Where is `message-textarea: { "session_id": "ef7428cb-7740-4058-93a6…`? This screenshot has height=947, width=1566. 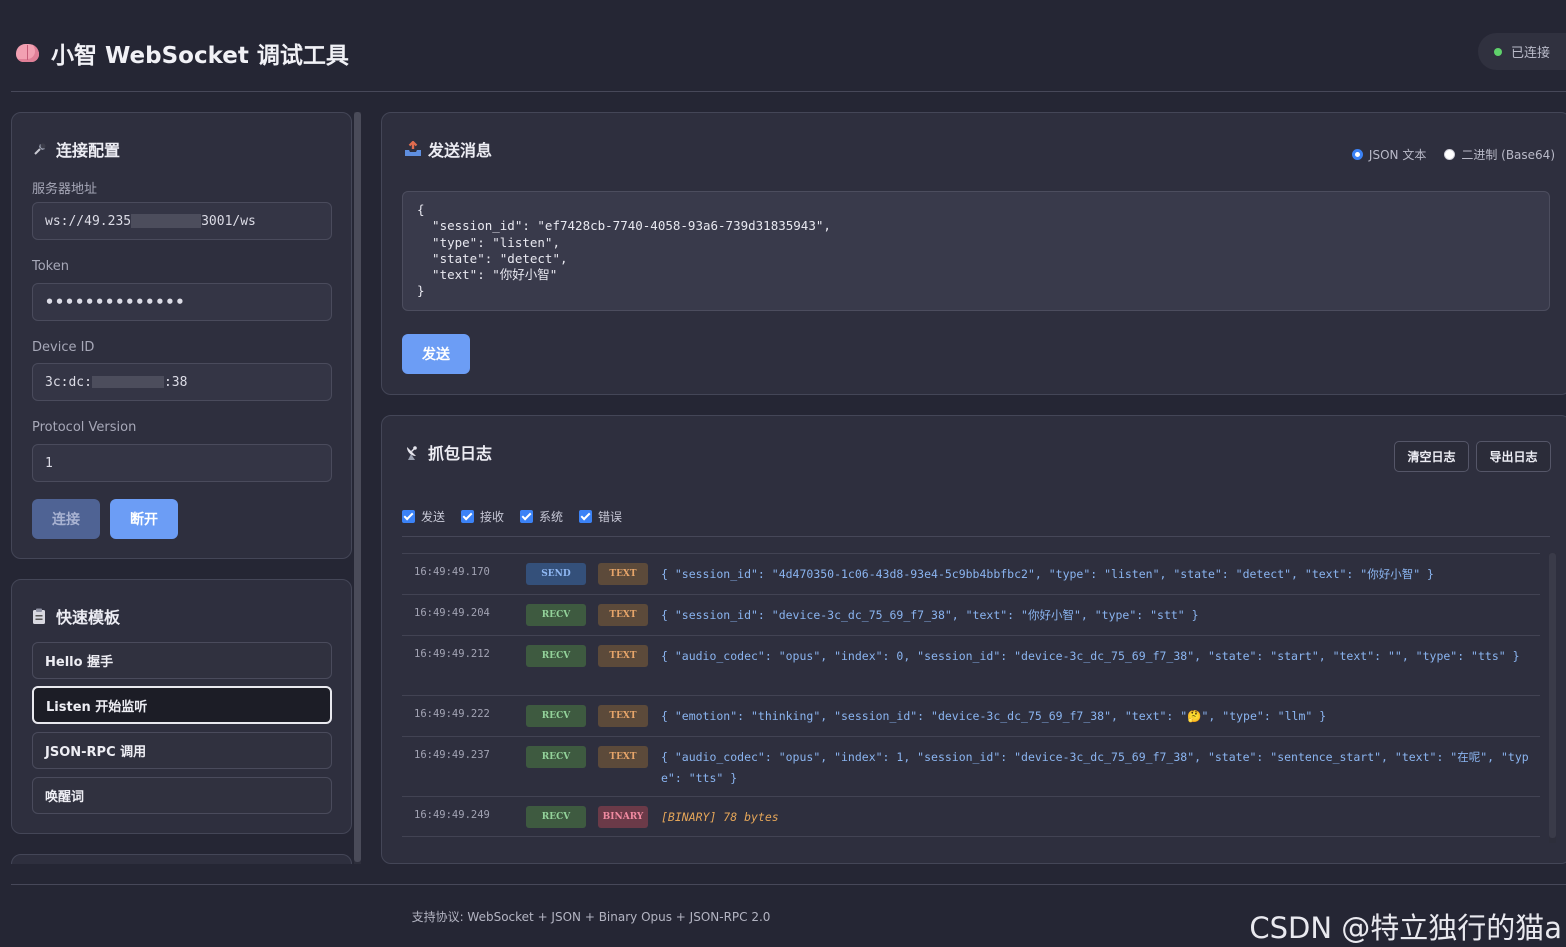
message-textarea: { "session_id": "ef7428cb-7740-4058-93a6… is located at coordinates (976, 251).